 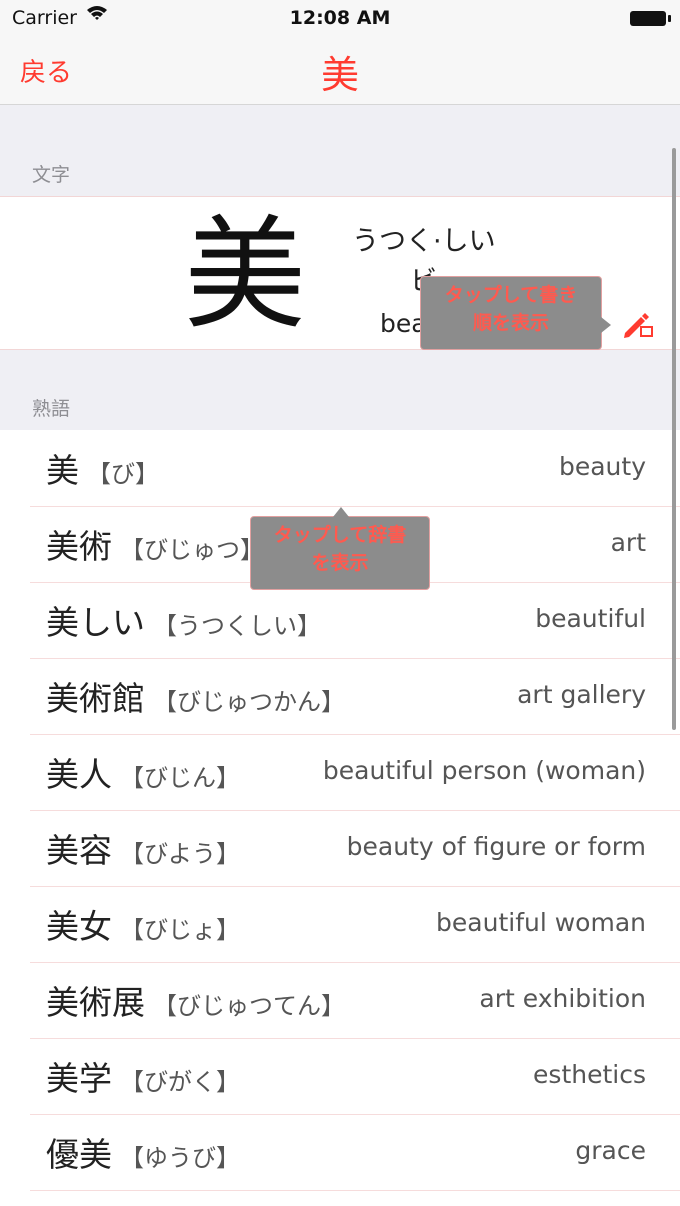 I want to click on compound-word: 美しい 【うつくしい】, so click(x=183, y=622).